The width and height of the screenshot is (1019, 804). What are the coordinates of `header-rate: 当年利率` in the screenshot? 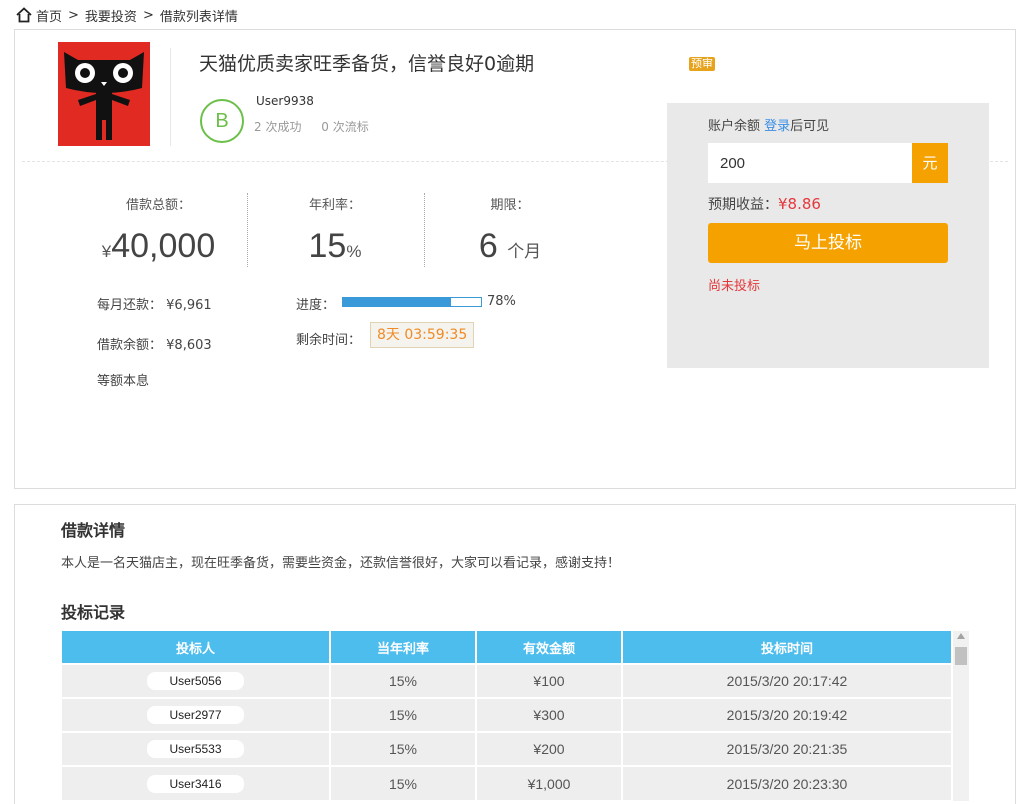 It's located at (403, 647).